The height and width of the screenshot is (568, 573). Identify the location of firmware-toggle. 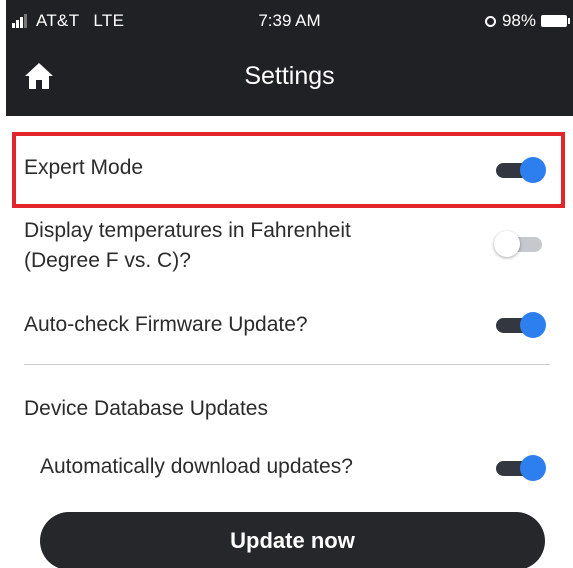
(521, 325).